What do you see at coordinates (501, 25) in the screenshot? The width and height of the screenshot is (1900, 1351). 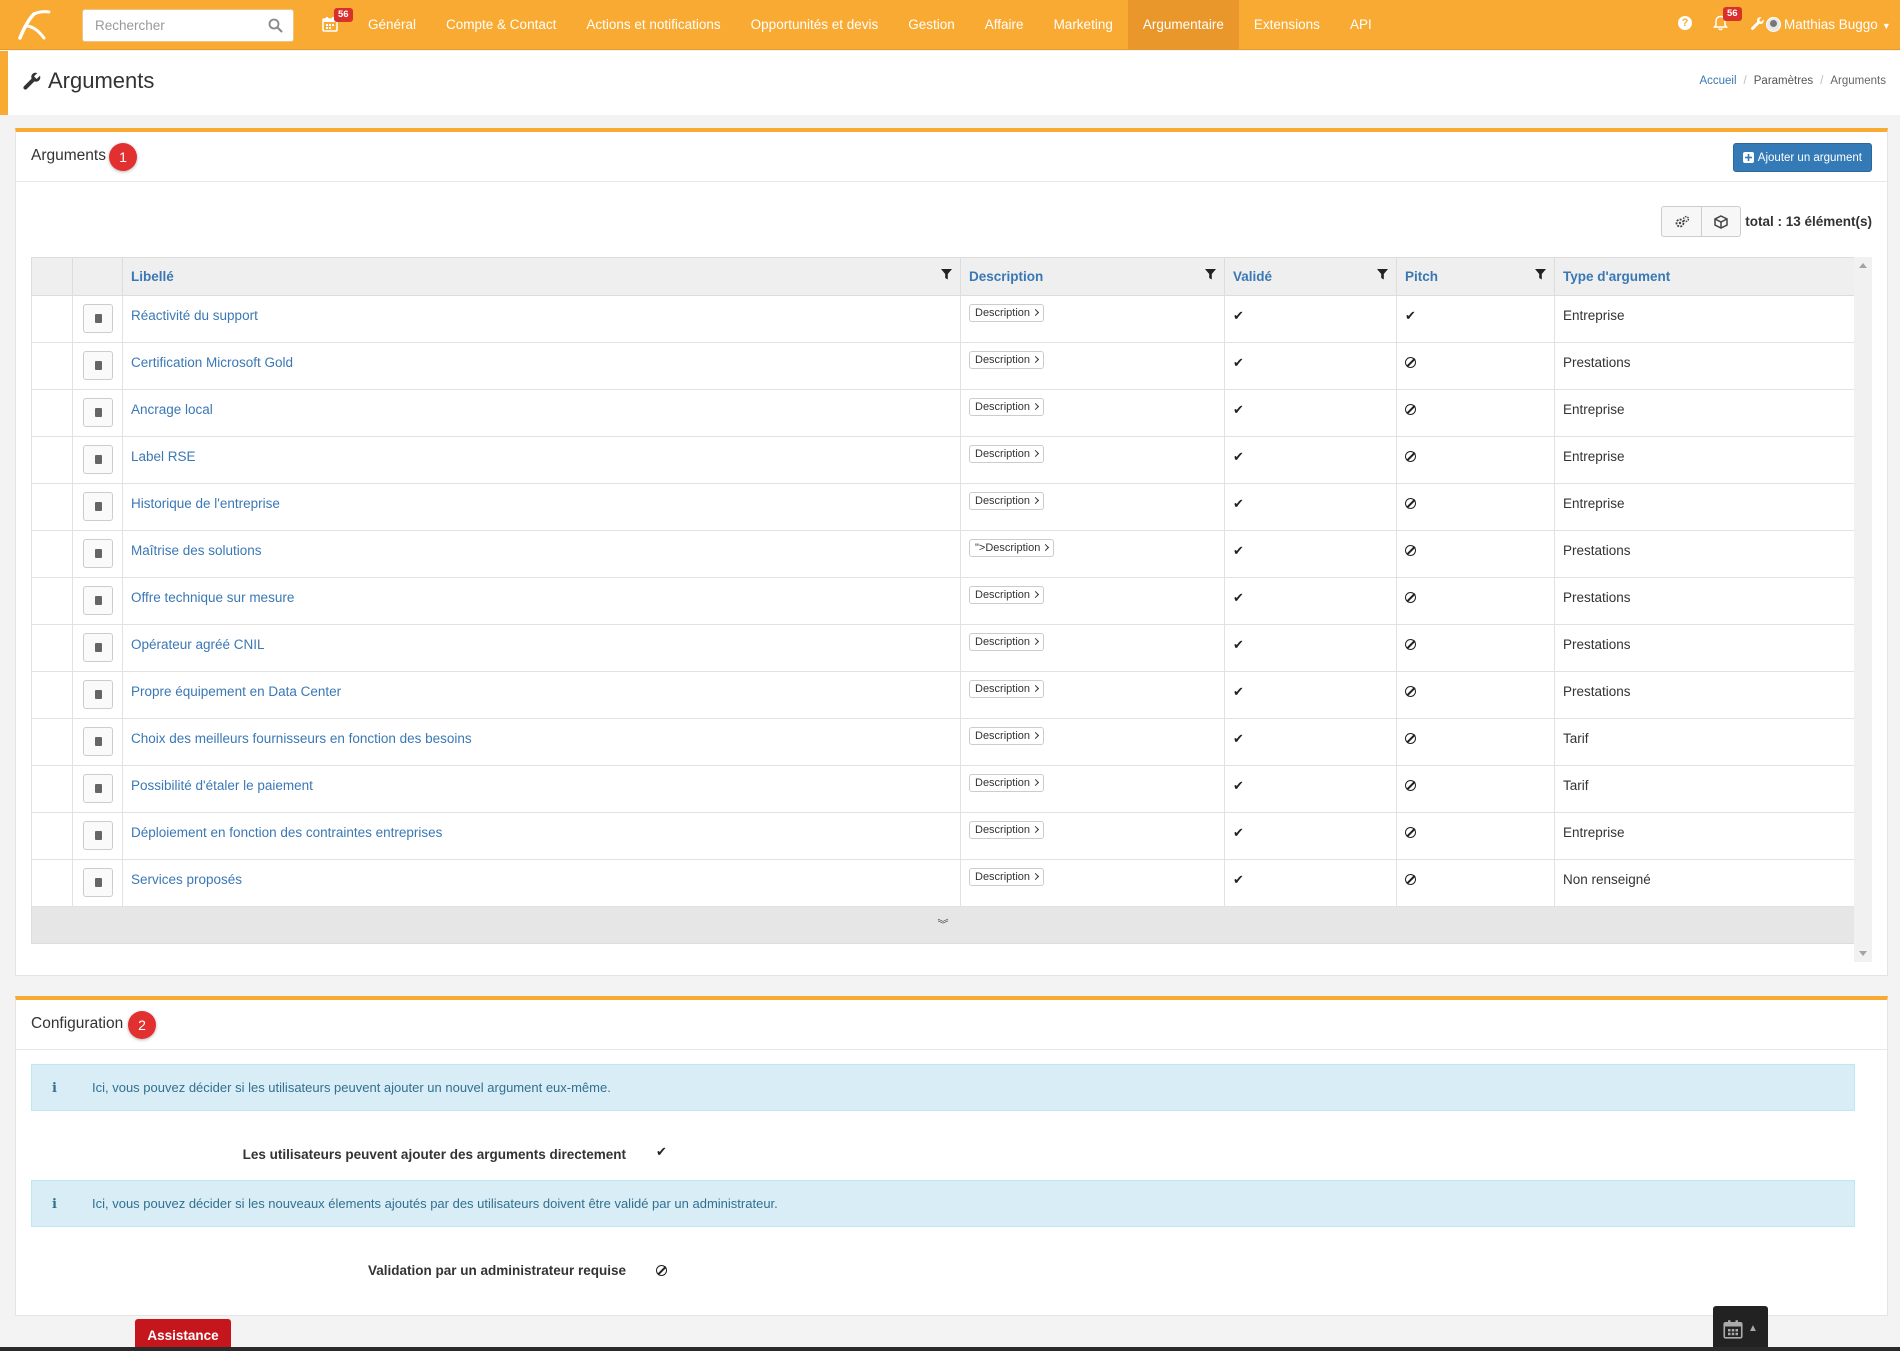 I see `nav-compte-contact: Compte & Contact` at bounding box center [501, 25].